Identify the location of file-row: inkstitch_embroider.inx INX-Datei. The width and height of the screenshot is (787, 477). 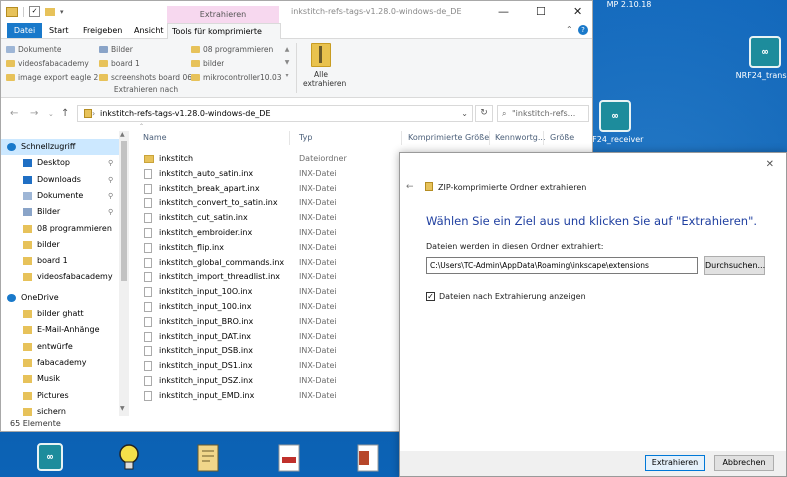
(264, 232).